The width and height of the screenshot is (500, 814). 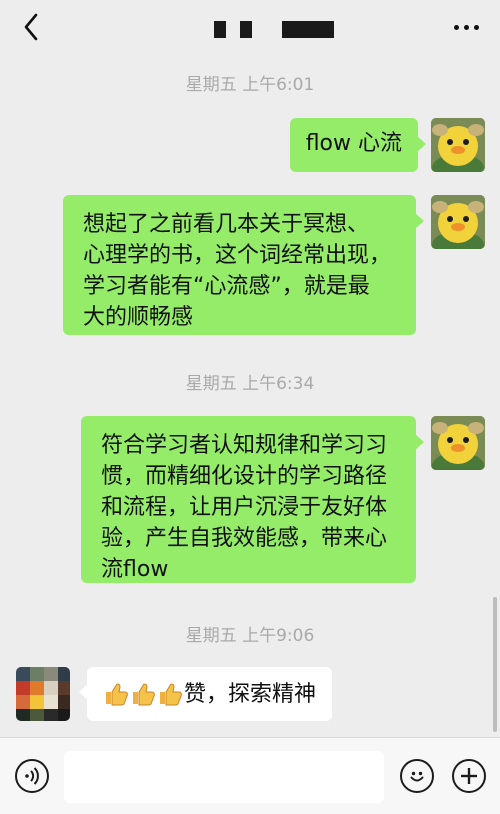 What do you see at coordinates (250, 694) in the screenshot?
I see `message-text: 赞，探索精神` at bounding box center [250, 694].